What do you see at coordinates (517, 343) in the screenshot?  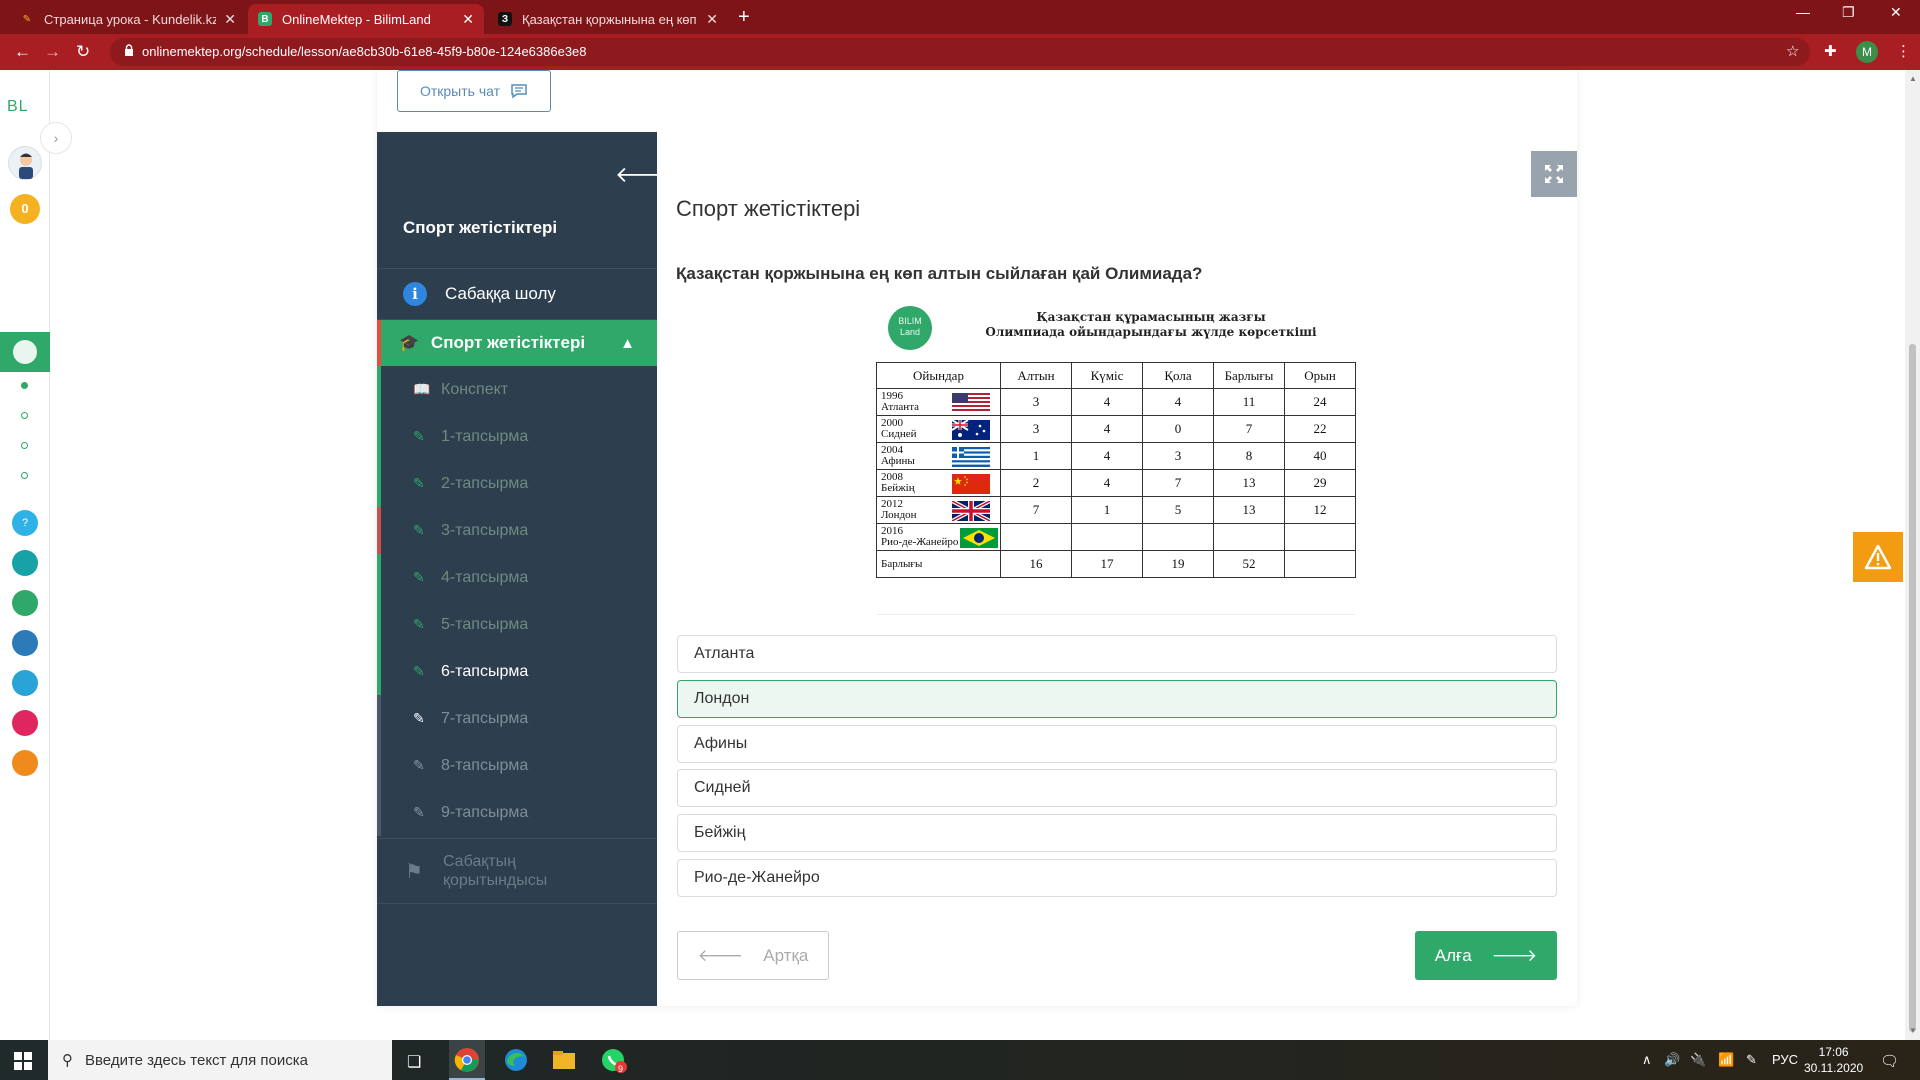 I see `sidebar-section-sport: 🎓 Спорт жетістіктері ▲` at bounding box center [517, 343].